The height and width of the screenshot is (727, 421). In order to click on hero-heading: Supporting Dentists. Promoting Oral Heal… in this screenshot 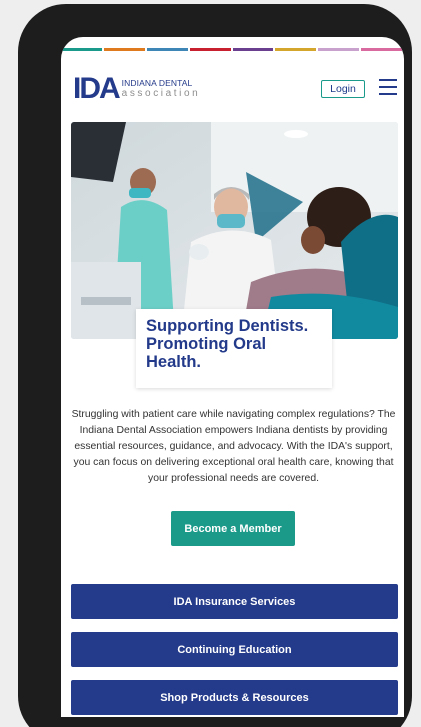, I will do `click(227, 344)`.